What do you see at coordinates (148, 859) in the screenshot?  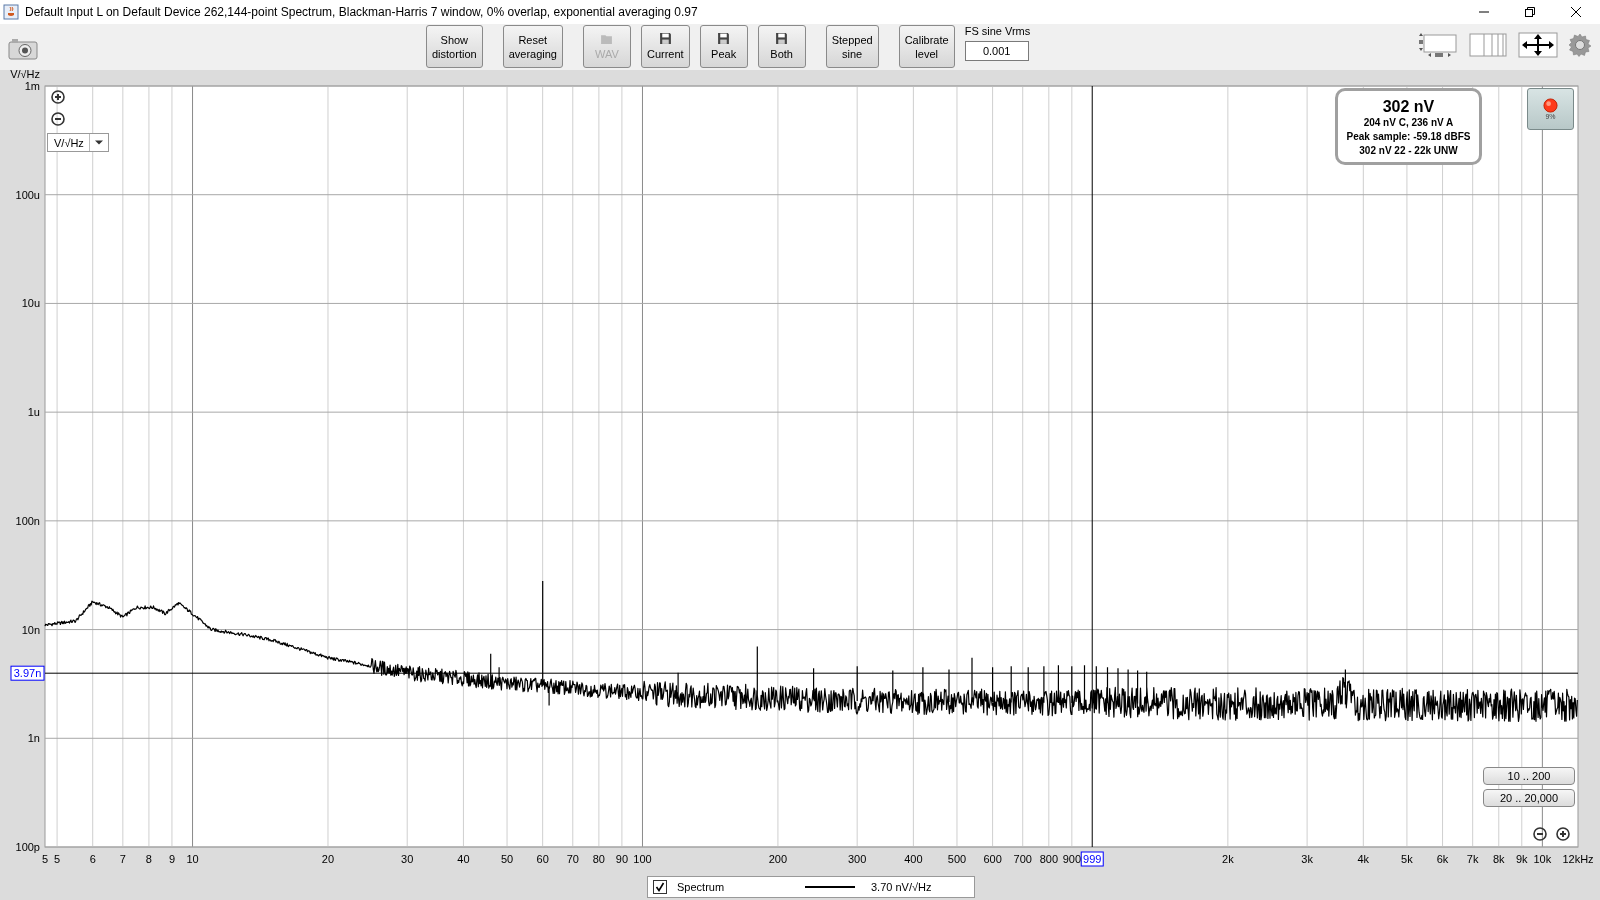 I see `x-axis-label: 8` at bounding box center [148, 859].